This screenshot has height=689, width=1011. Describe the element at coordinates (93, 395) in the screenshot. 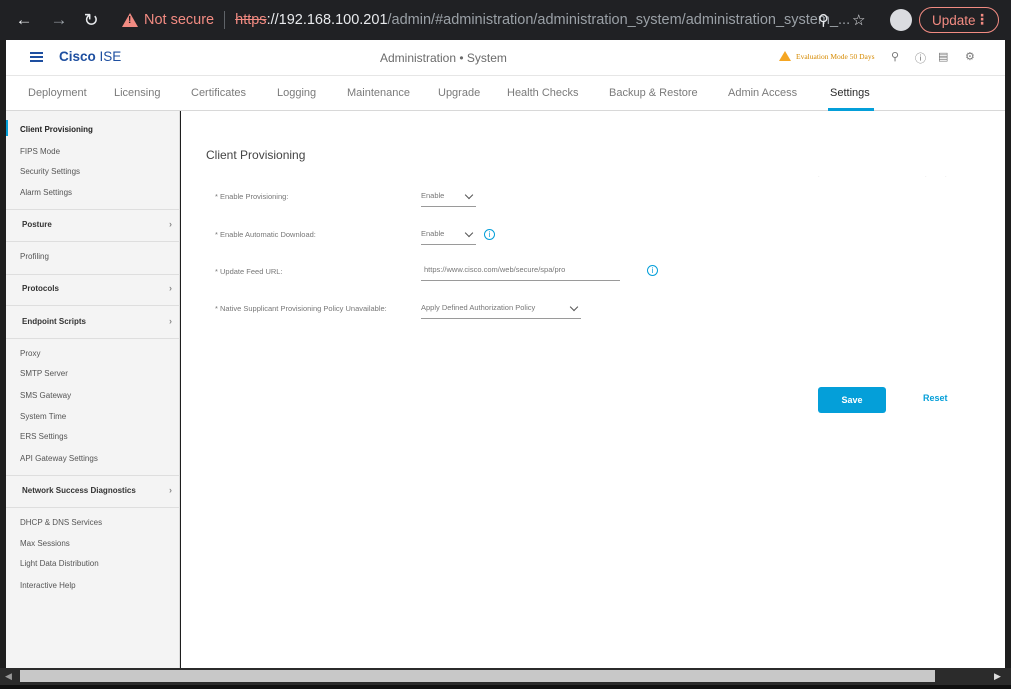

I see `sidebar-item-sms-gateway: SMS Gateway` at that location.